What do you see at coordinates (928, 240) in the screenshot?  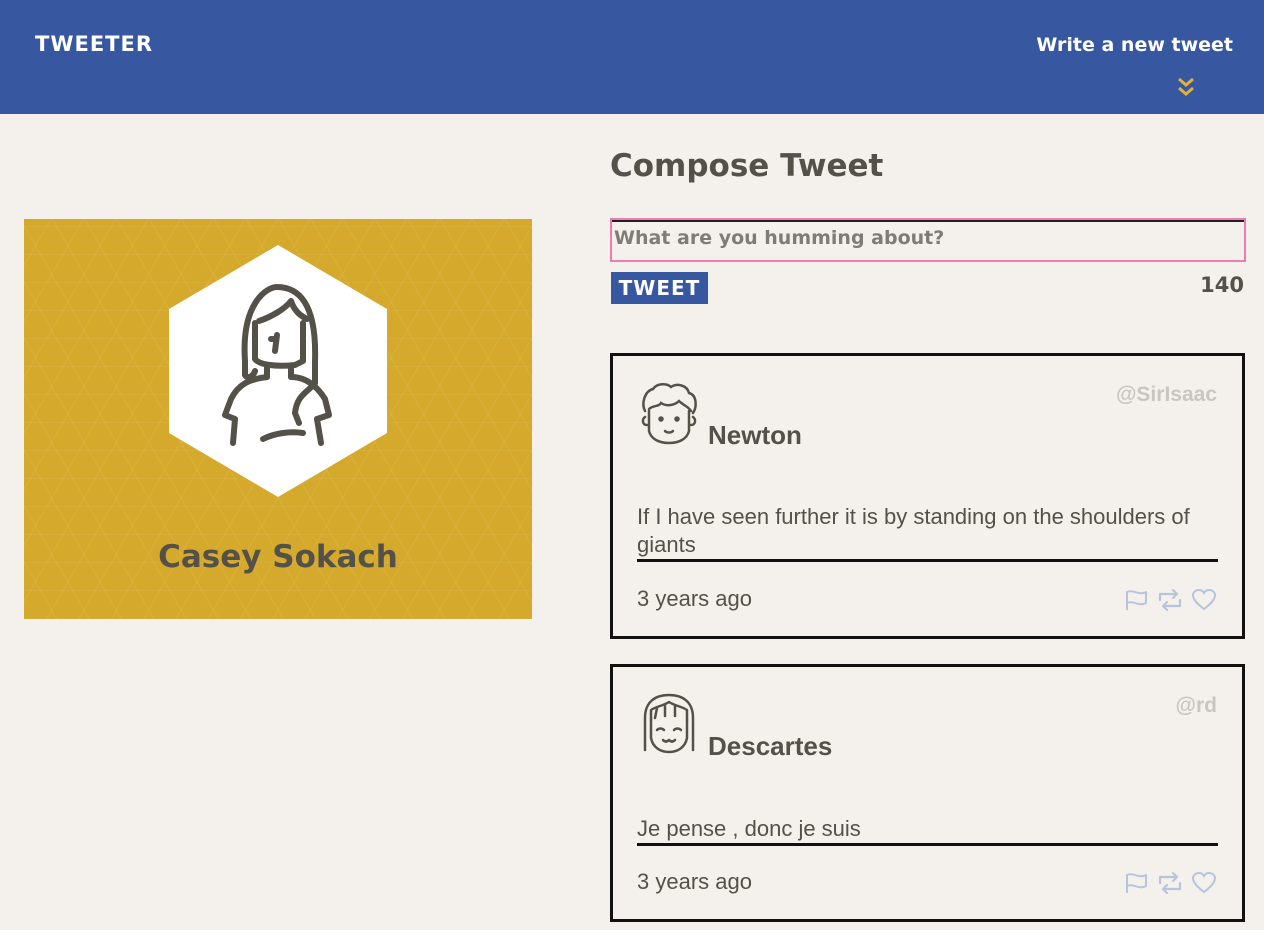 I see `tweet-input` at bounding box center [928, 240].